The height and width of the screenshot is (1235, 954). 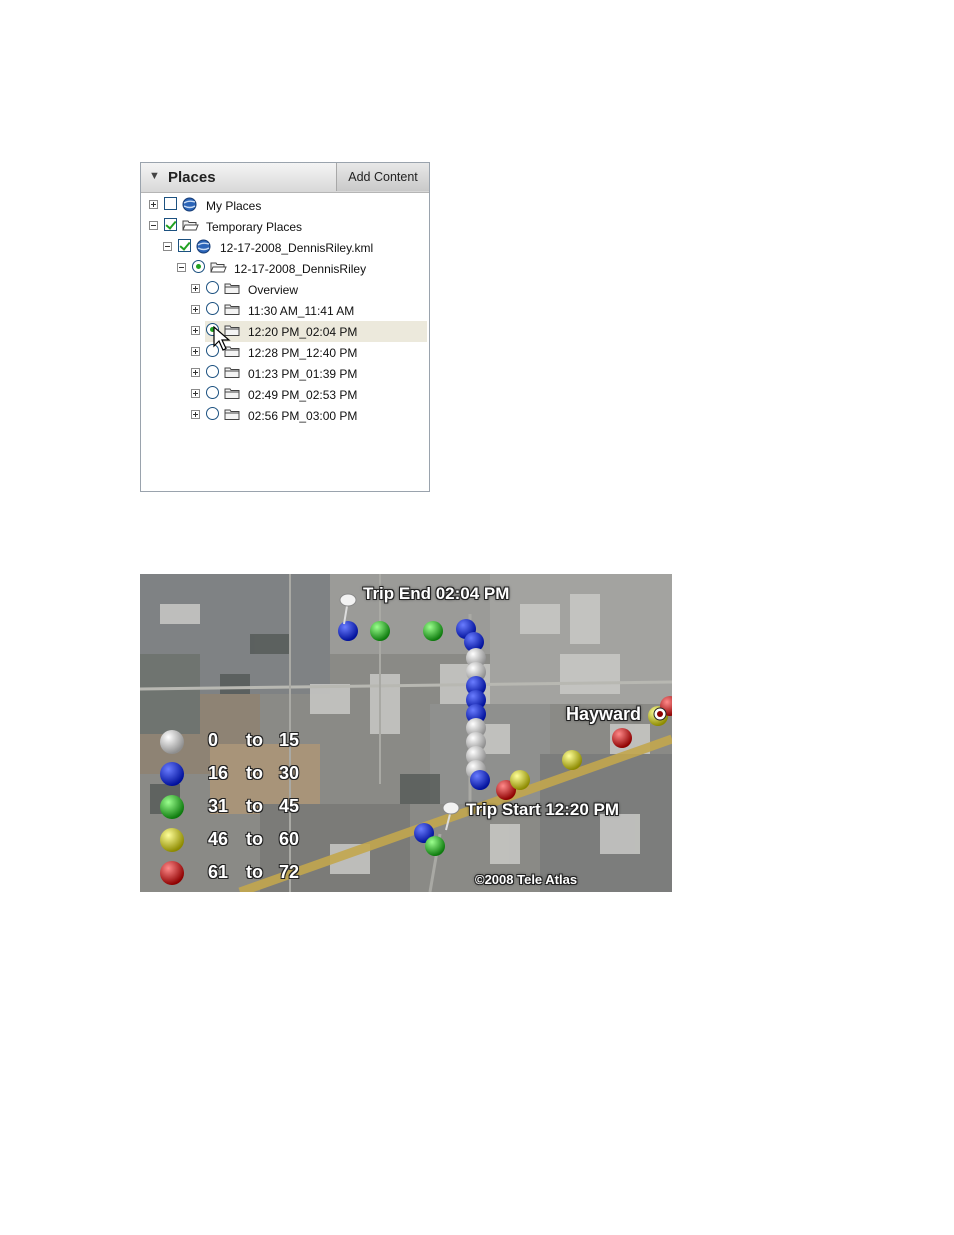 What do you see at coordinates (218, 773) in the screenshot?
I see `legend-from: 16` at bounding box center [218, 773].